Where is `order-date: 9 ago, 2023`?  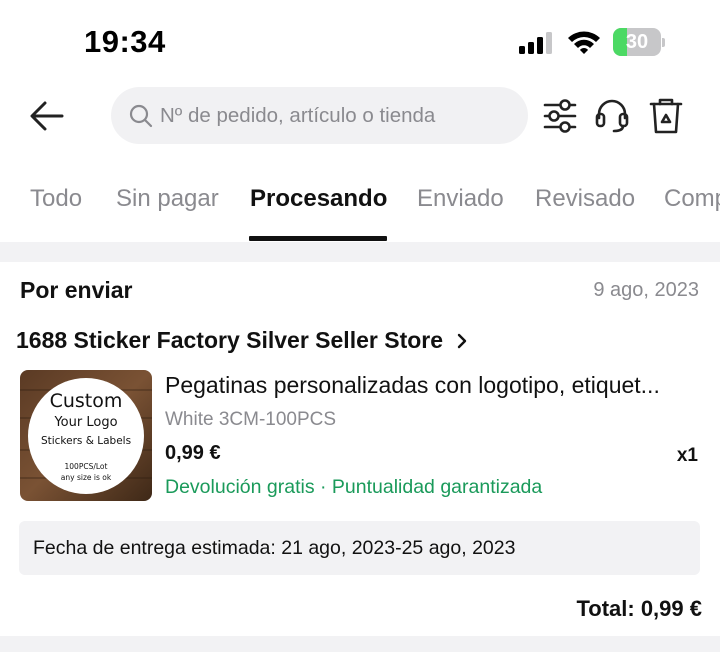 order-date: 9 ago, 2023 is located at coordinates (646, 290).